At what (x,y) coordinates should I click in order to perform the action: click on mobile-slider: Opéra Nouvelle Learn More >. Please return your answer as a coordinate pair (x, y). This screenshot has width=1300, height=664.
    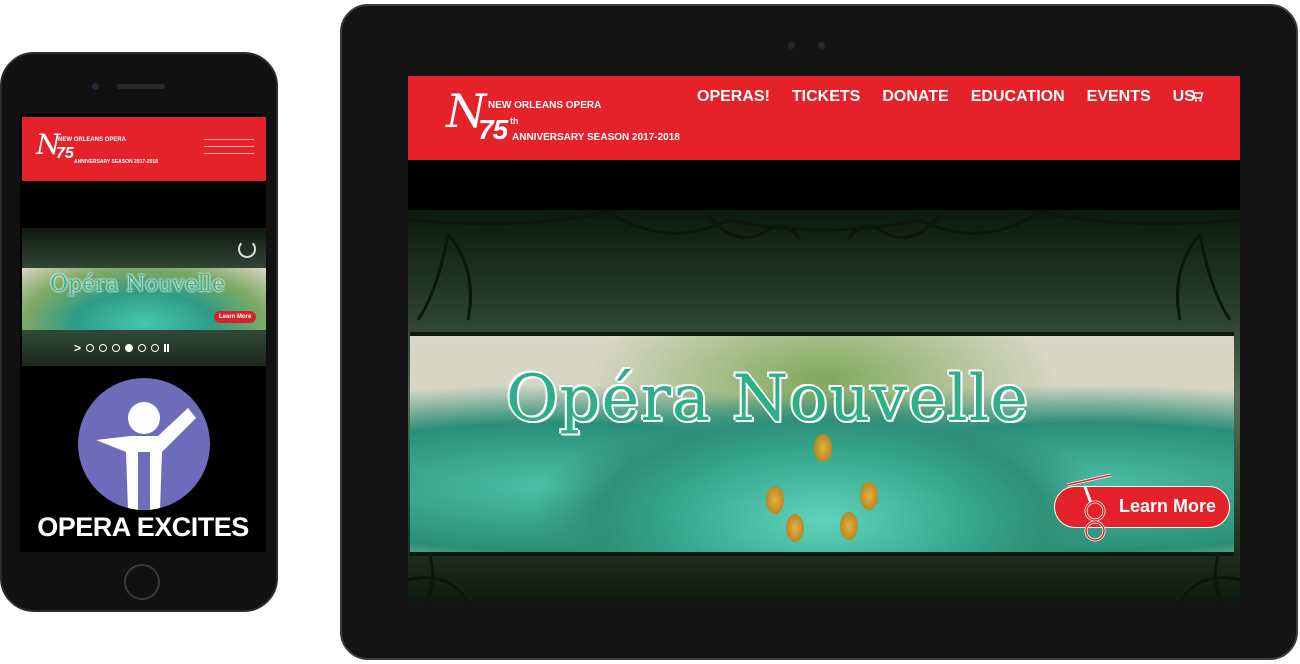
    Looking at the image, I should click on (144, 297).